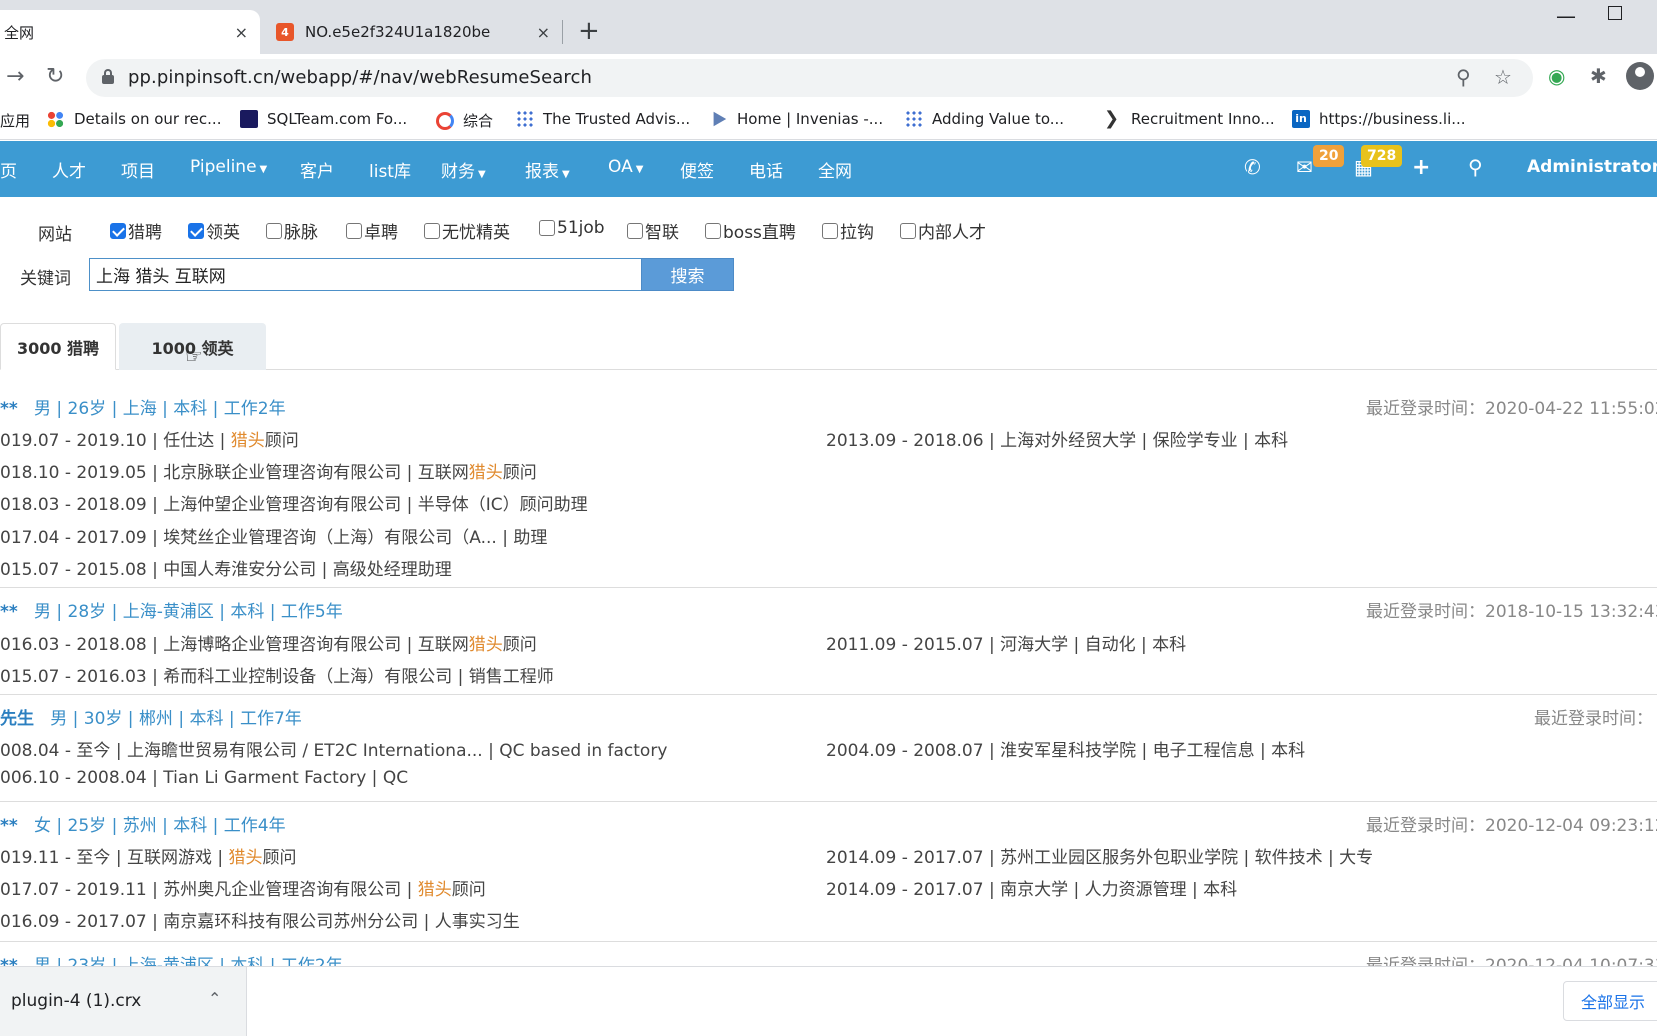  I want to click on nav-item-project: 项目, so click(138, 169).